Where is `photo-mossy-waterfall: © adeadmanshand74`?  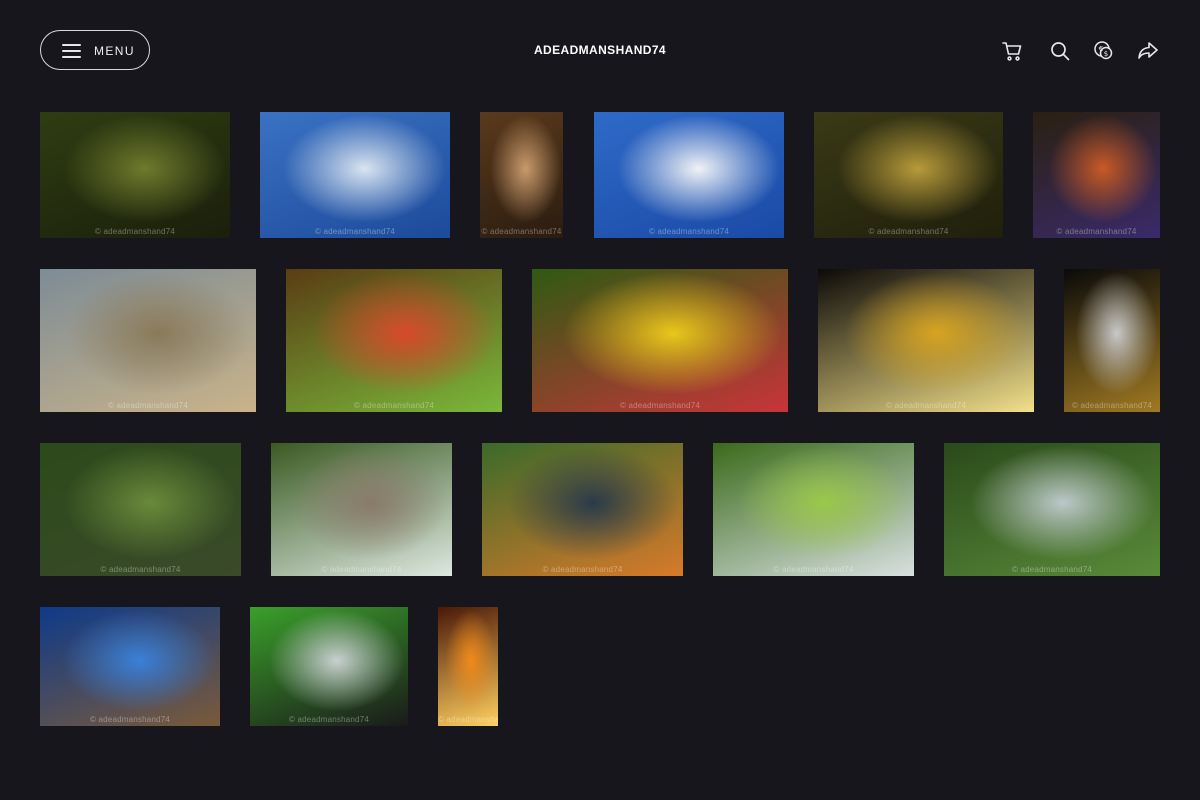 photo-mossy-waterfall: © adeadmanshand74 is located at coordinates (813, 509).